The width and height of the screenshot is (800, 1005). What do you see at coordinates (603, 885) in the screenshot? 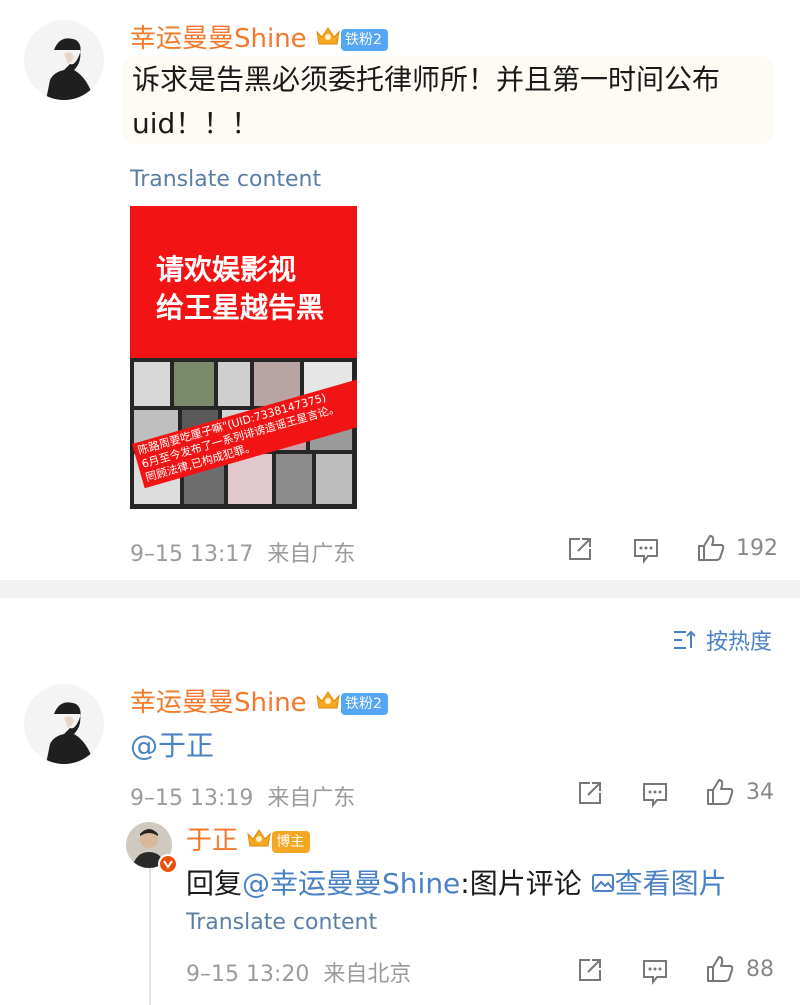
I see `image-icon` at bounding box center [603, 885].